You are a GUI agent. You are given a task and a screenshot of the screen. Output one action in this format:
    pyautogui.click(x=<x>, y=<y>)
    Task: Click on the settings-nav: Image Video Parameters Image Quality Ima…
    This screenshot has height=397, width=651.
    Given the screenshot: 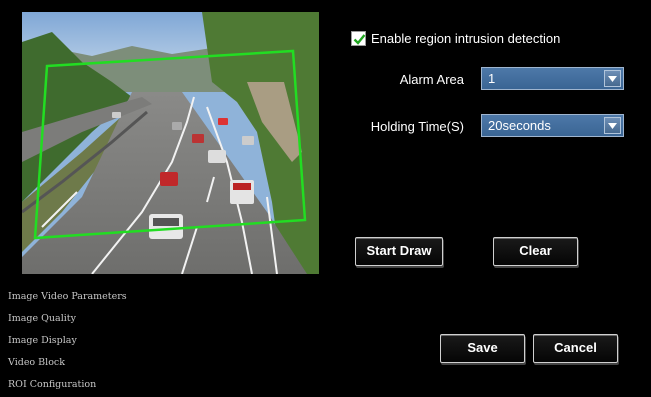 What is the action you would take?
    pyautogui.click(x=67, y=342)
    